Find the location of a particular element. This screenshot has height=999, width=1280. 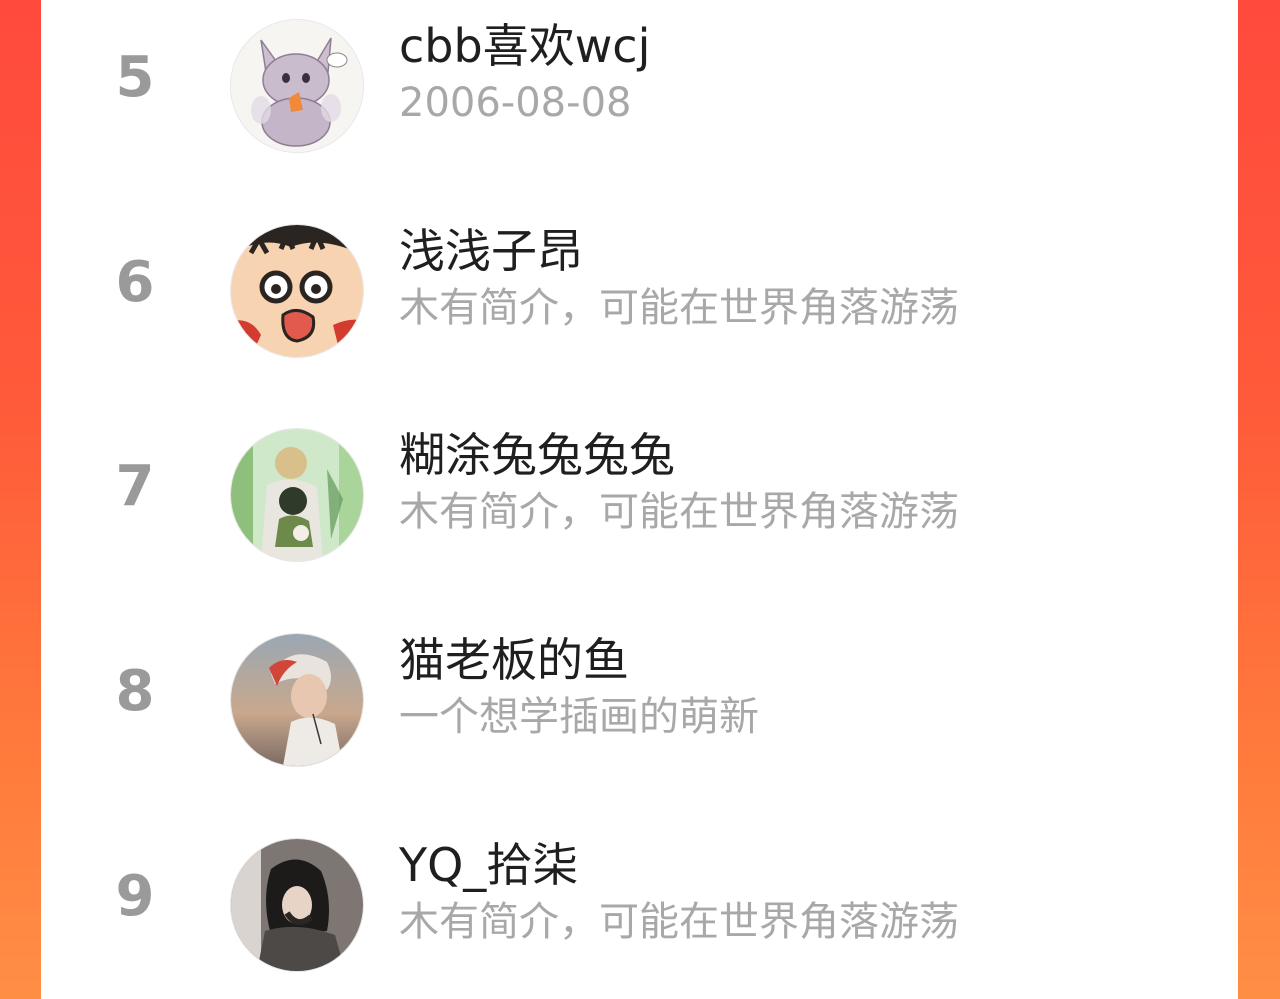

crayon-shinchan-avatar-icon is located at coordinates (297, 291).